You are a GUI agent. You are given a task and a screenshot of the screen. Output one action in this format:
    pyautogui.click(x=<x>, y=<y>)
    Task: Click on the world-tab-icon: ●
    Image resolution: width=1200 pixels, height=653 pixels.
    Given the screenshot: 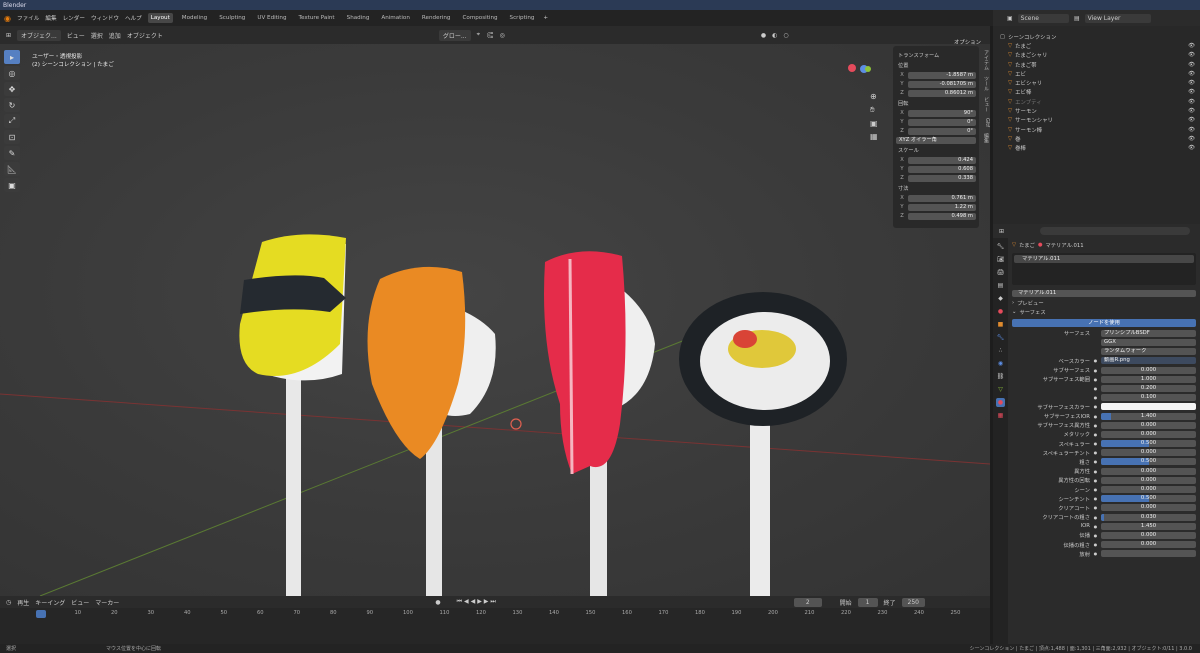 What is the action you would take?
    pyautogui.click(x=1000, y=311)
    